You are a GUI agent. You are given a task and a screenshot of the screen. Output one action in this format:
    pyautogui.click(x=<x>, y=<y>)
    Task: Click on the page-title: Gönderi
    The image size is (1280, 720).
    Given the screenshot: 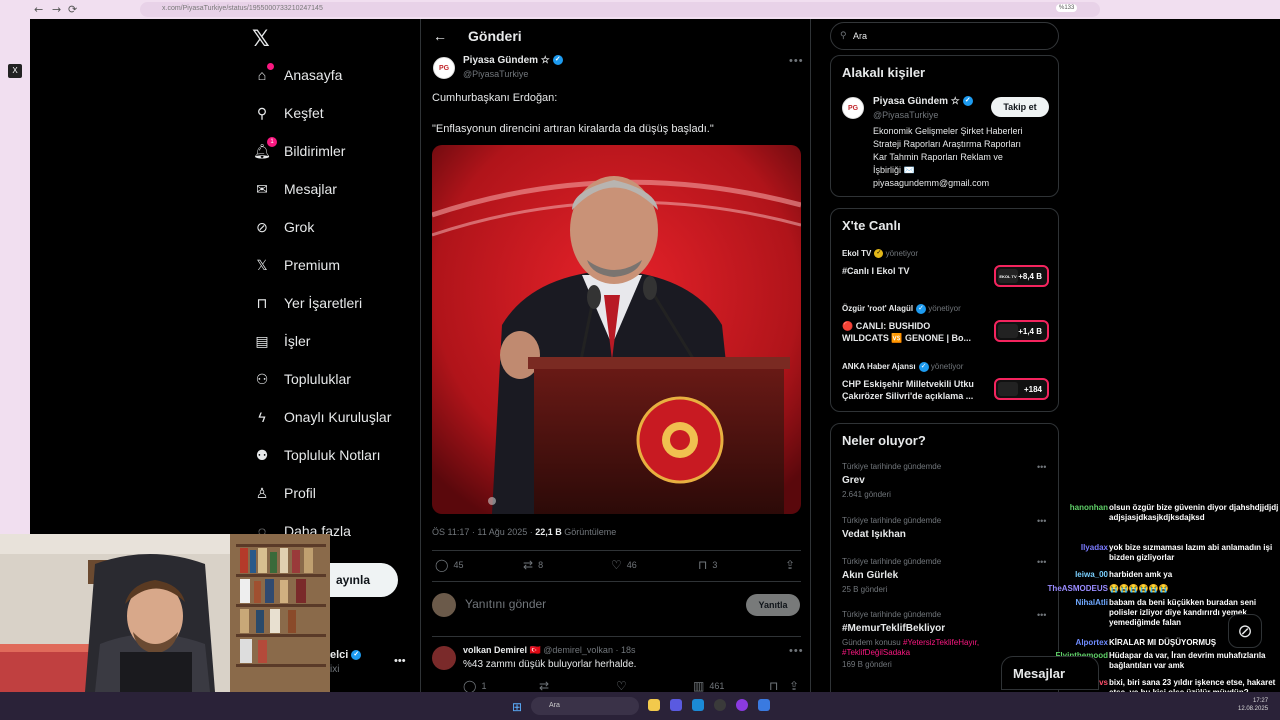 What is the action you would take?
    pyautogui.click(x=495, y=36)
    